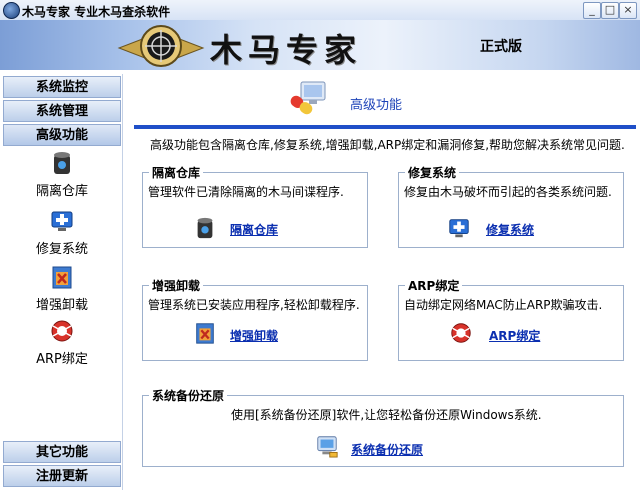  I want to click on header-banner: 木马专家 正式版, so click(320, 45).